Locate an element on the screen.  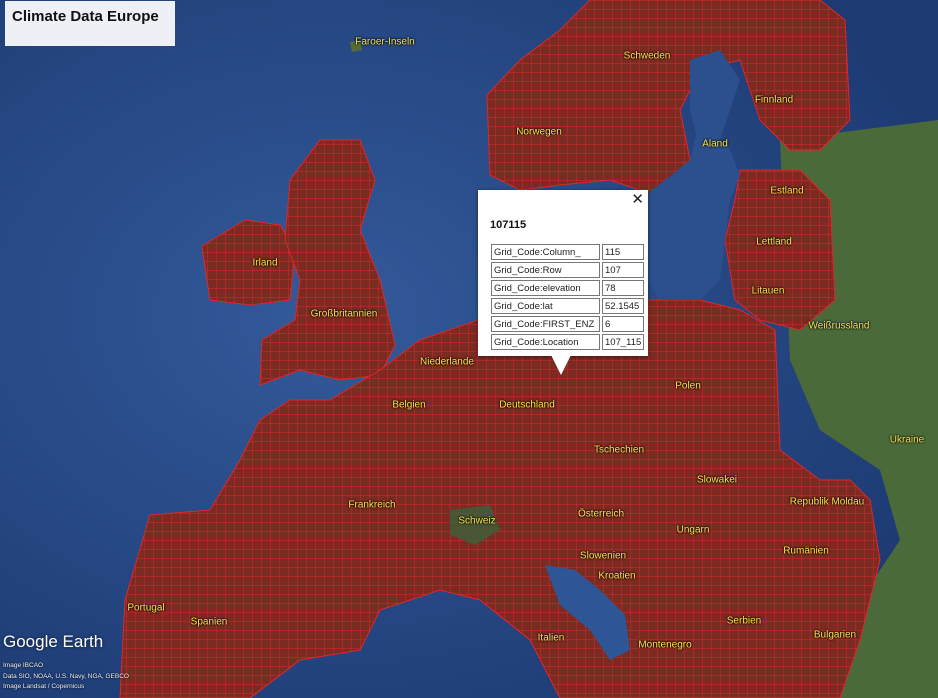
attr-key: Grid_Code:Row is located at coordinates (545, 270).